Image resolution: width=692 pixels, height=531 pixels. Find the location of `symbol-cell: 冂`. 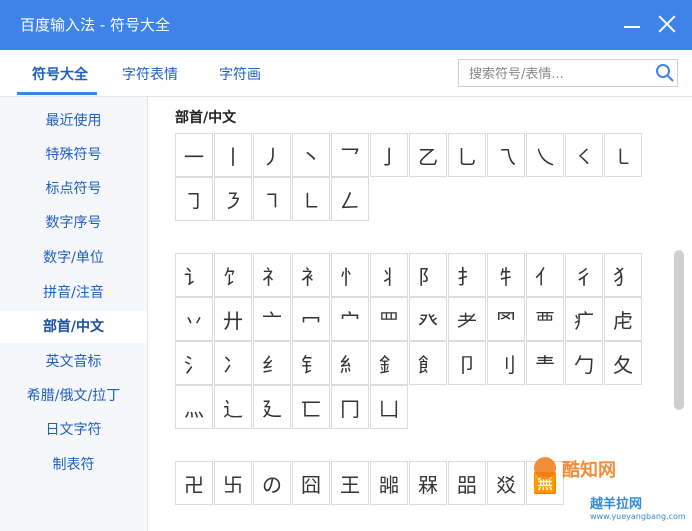

symbol-cell: 冂 is located at coordinates (350, 407).